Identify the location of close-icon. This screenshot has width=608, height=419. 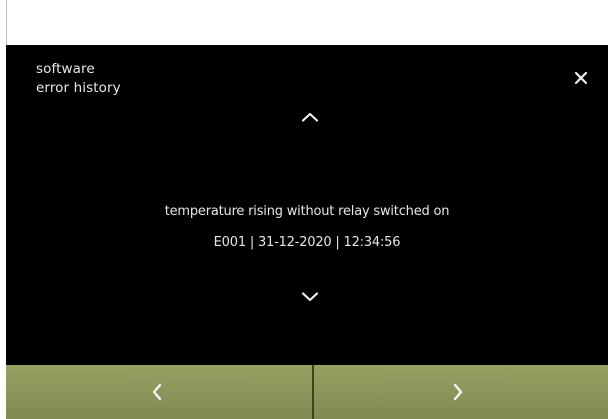
(581, 78).